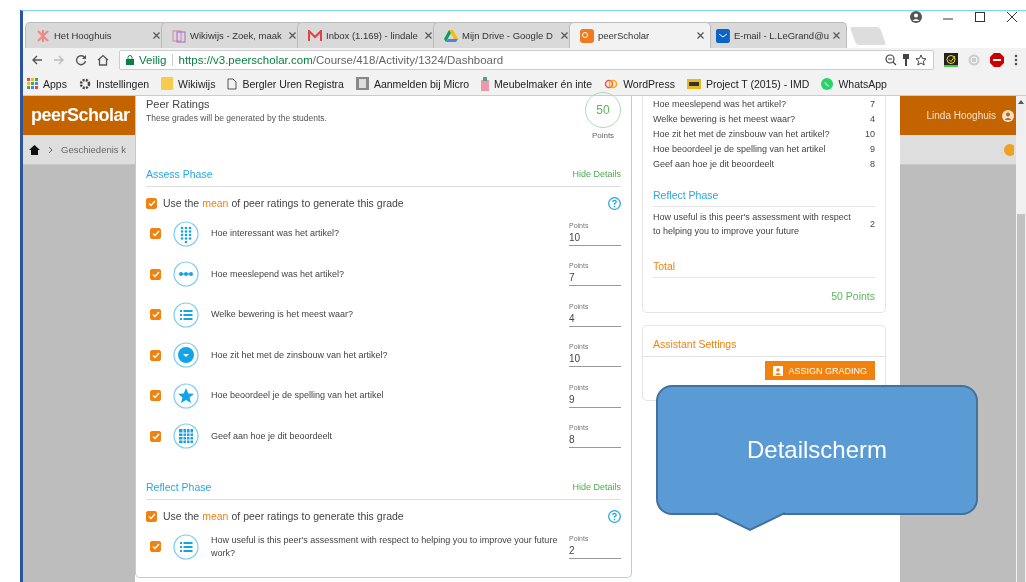 Image resolution: width=1026 pixels, height=582 pixels. I want to click on picture-icon, so click(362, 83).